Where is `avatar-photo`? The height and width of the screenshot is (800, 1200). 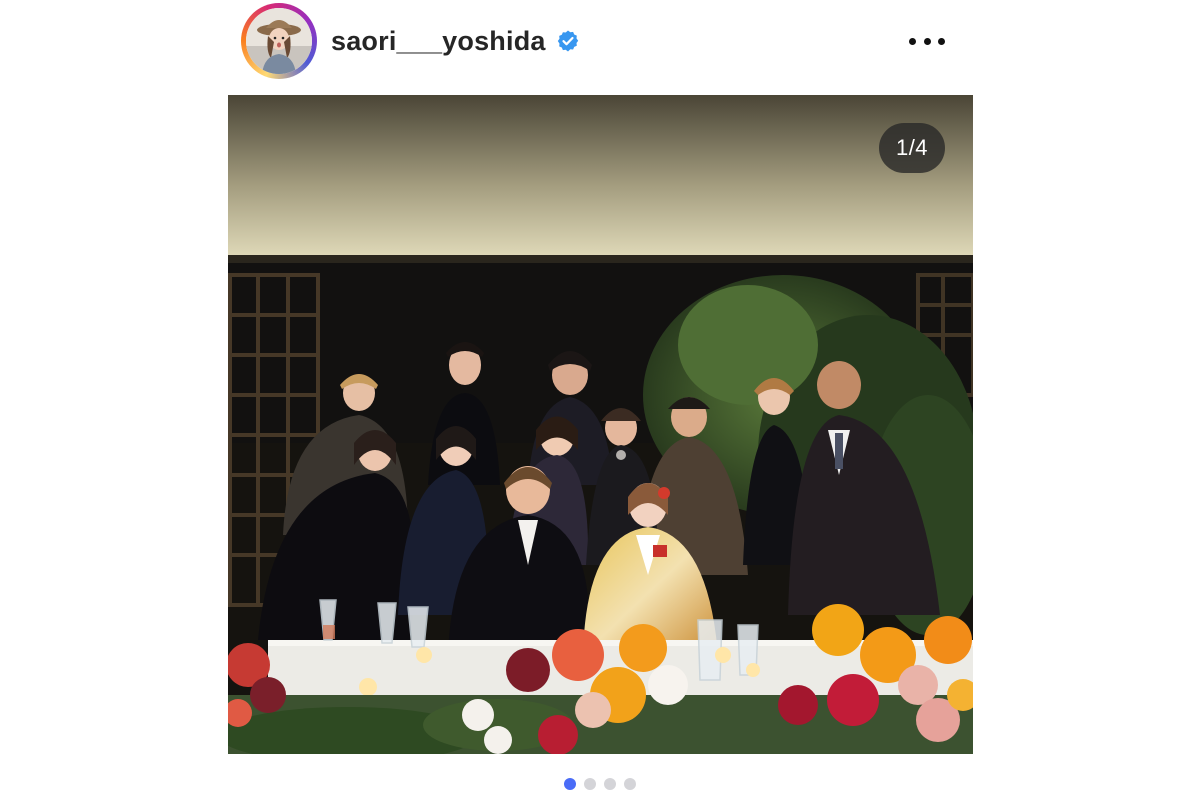 avatar-photo is located at coordinates (279, 41).